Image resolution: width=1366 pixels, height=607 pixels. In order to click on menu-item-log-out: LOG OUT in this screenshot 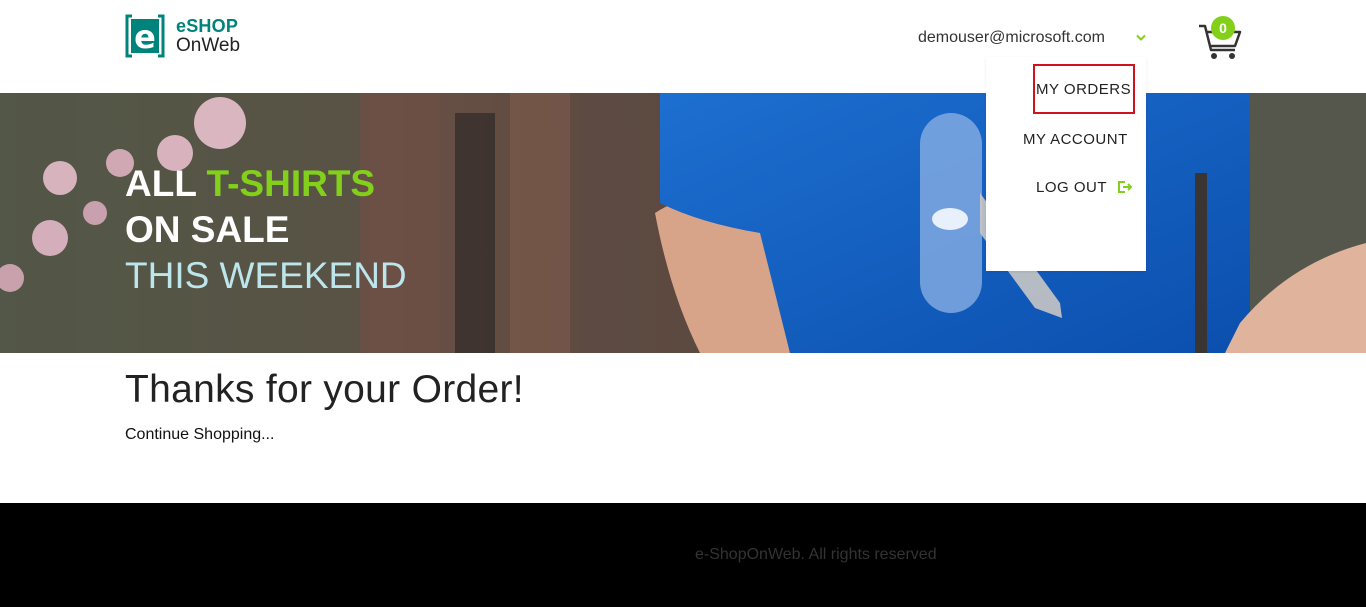, I will do `click(1071, 187)`.